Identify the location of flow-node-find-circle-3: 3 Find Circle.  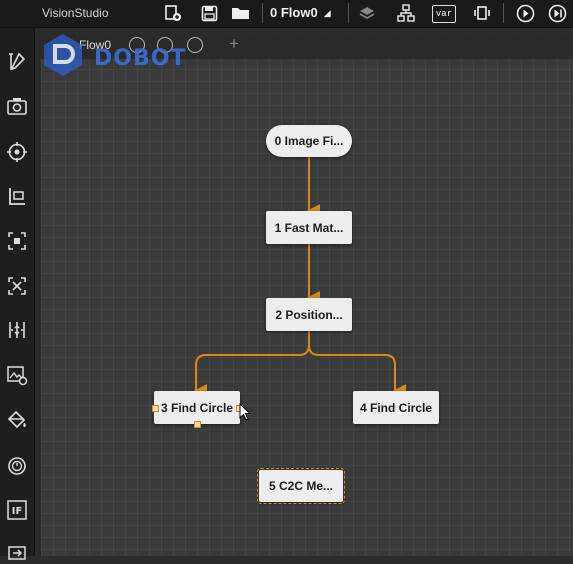
(197, 407).